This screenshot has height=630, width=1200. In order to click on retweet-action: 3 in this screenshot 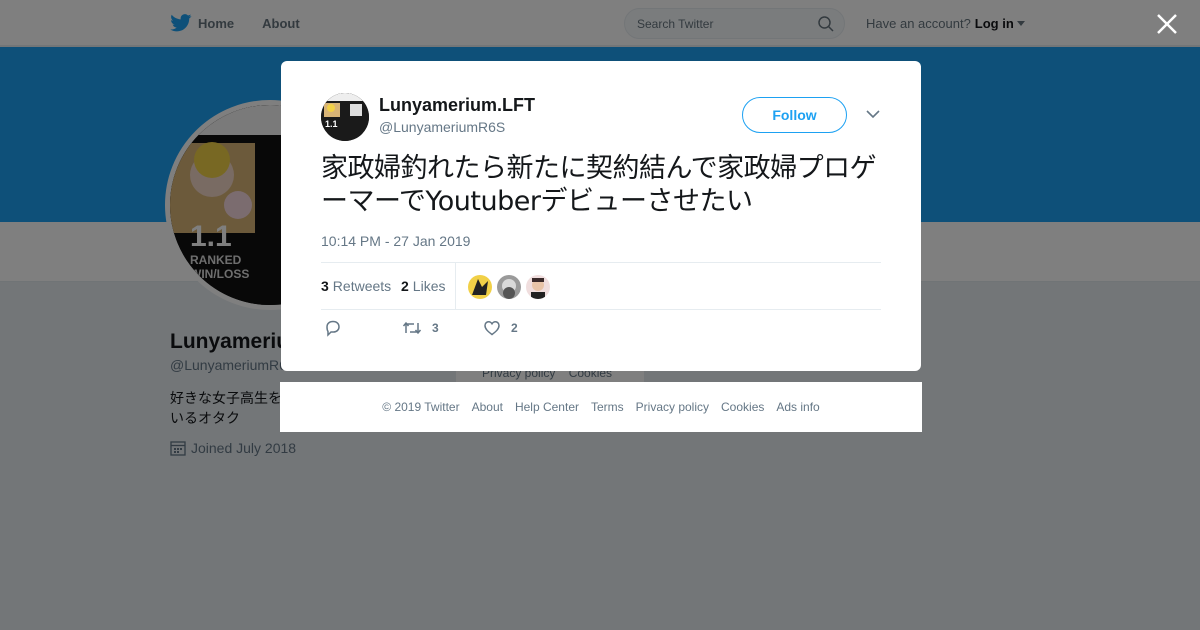, I will do `click(420, 328)`.